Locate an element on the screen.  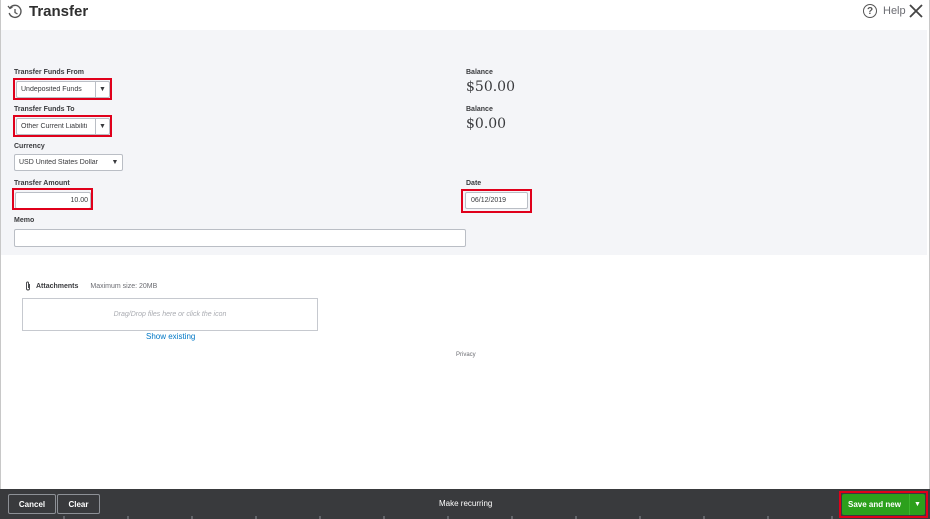
to-label: Transfer Funds To is located at coordinates (44, 109).